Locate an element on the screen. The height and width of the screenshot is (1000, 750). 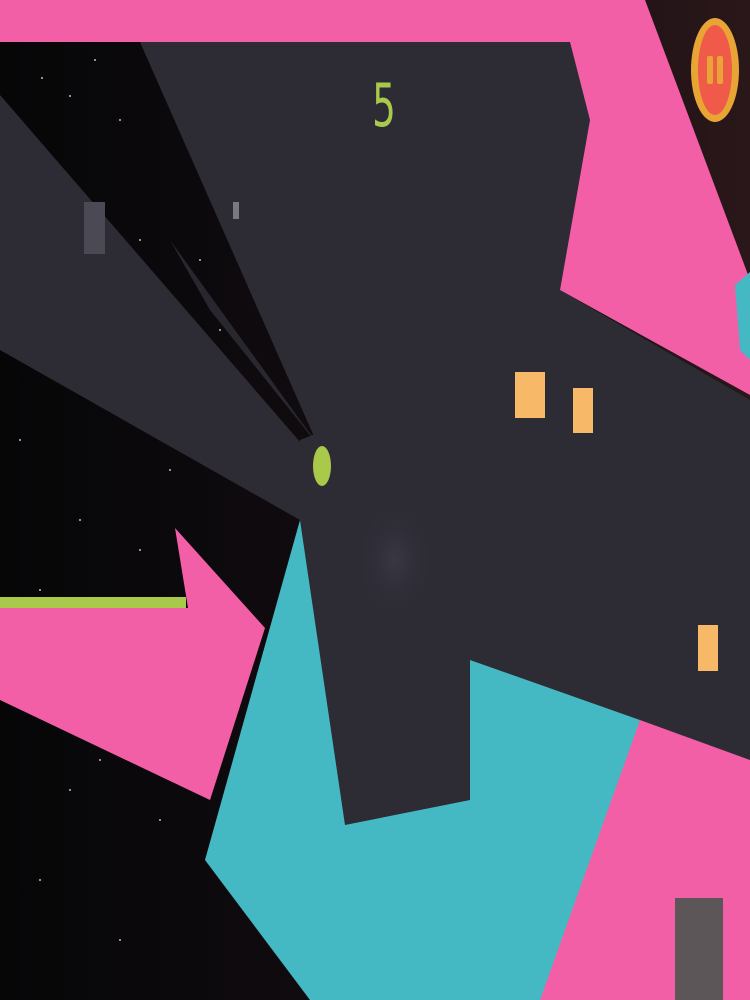
score-counter: 5 is located at coordinates (384, 106).